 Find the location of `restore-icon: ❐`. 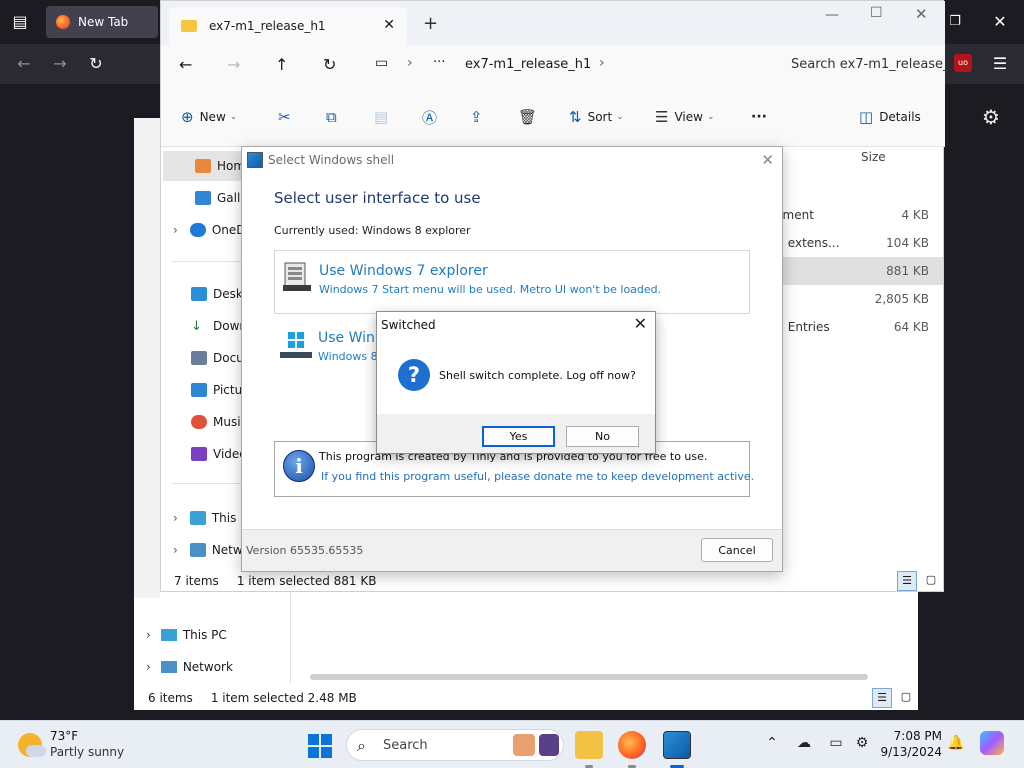

restore-icon: ❐ is located at coordinates (955, 22).